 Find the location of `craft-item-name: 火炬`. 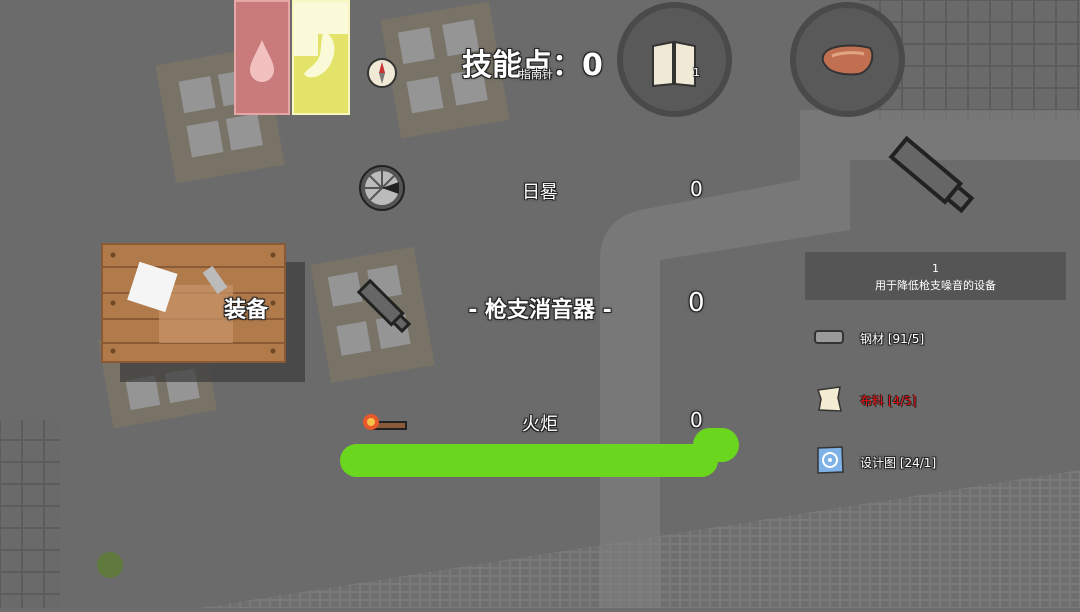

craft-item-name: 火炬 is located at coordinates (540, 424).